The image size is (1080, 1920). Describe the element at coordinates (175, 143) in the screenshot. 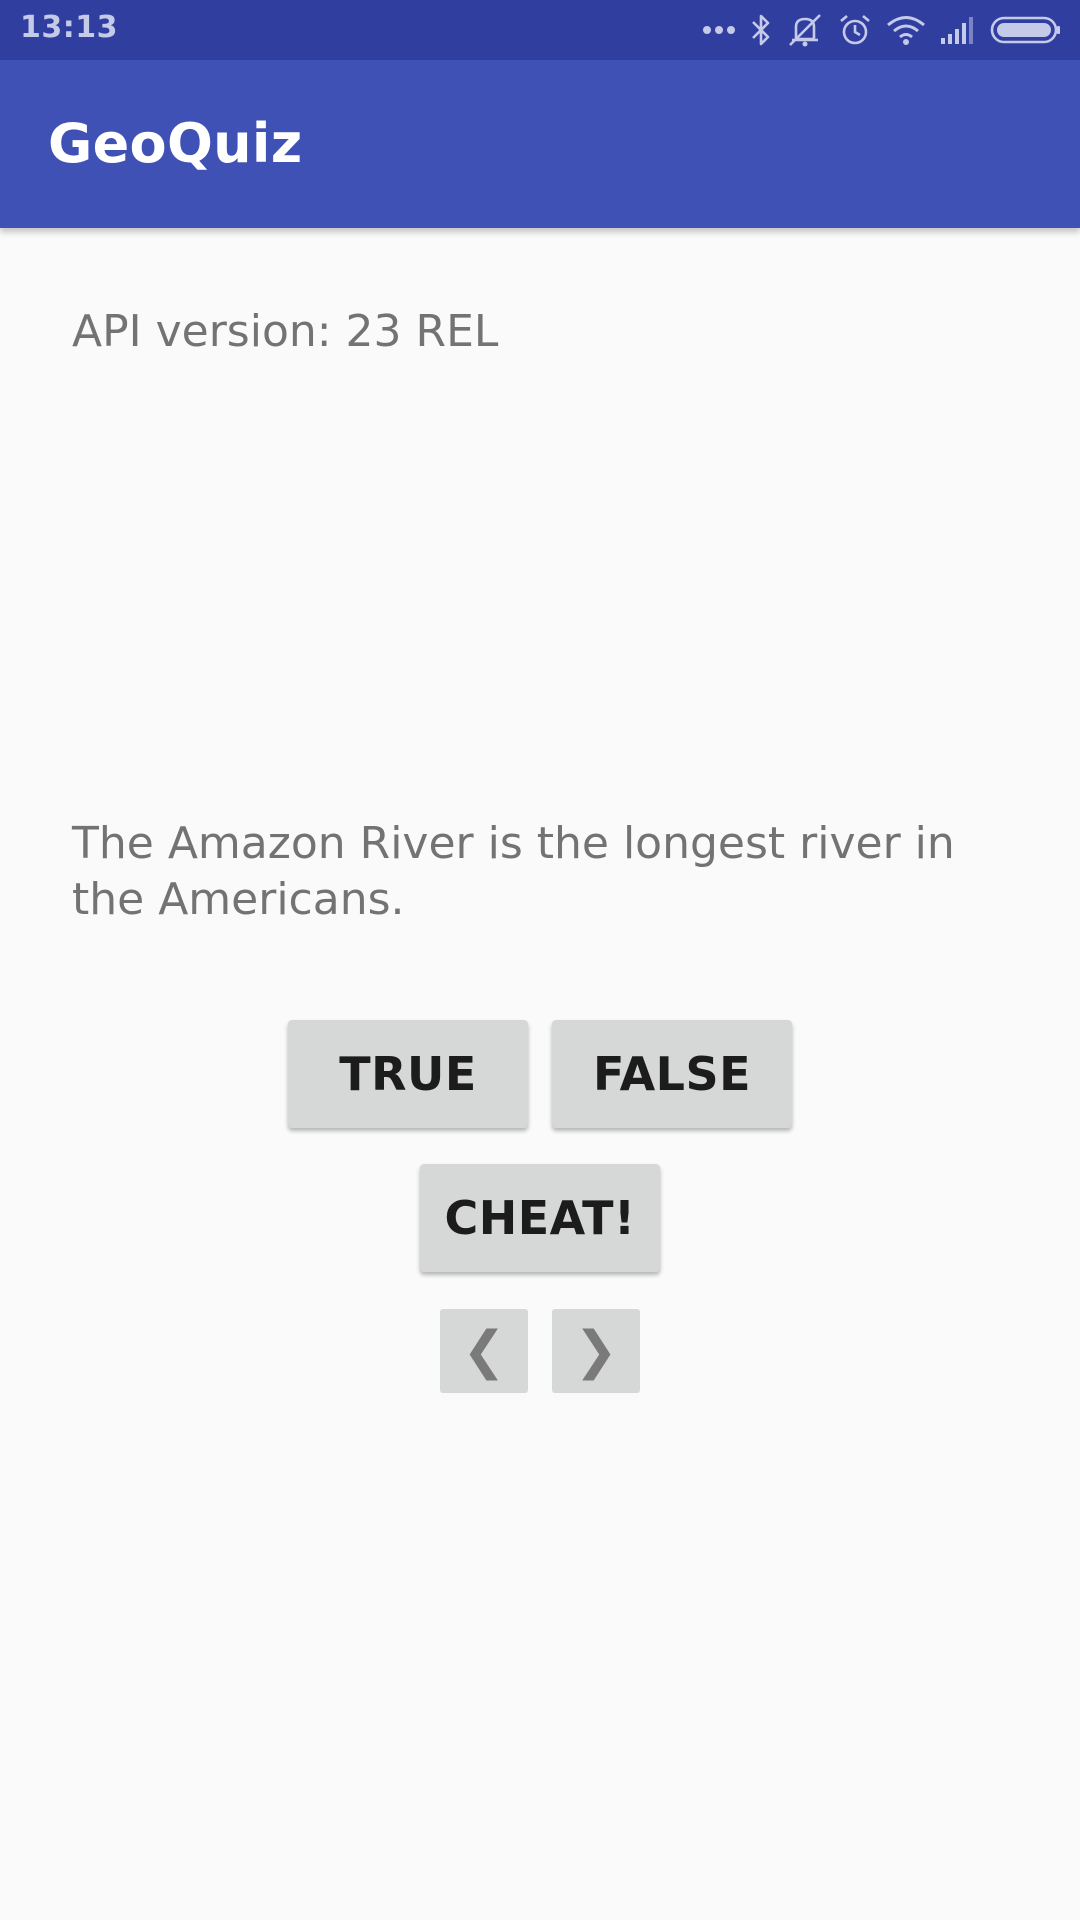

I see `app-title: GeoQuiz` at that location.